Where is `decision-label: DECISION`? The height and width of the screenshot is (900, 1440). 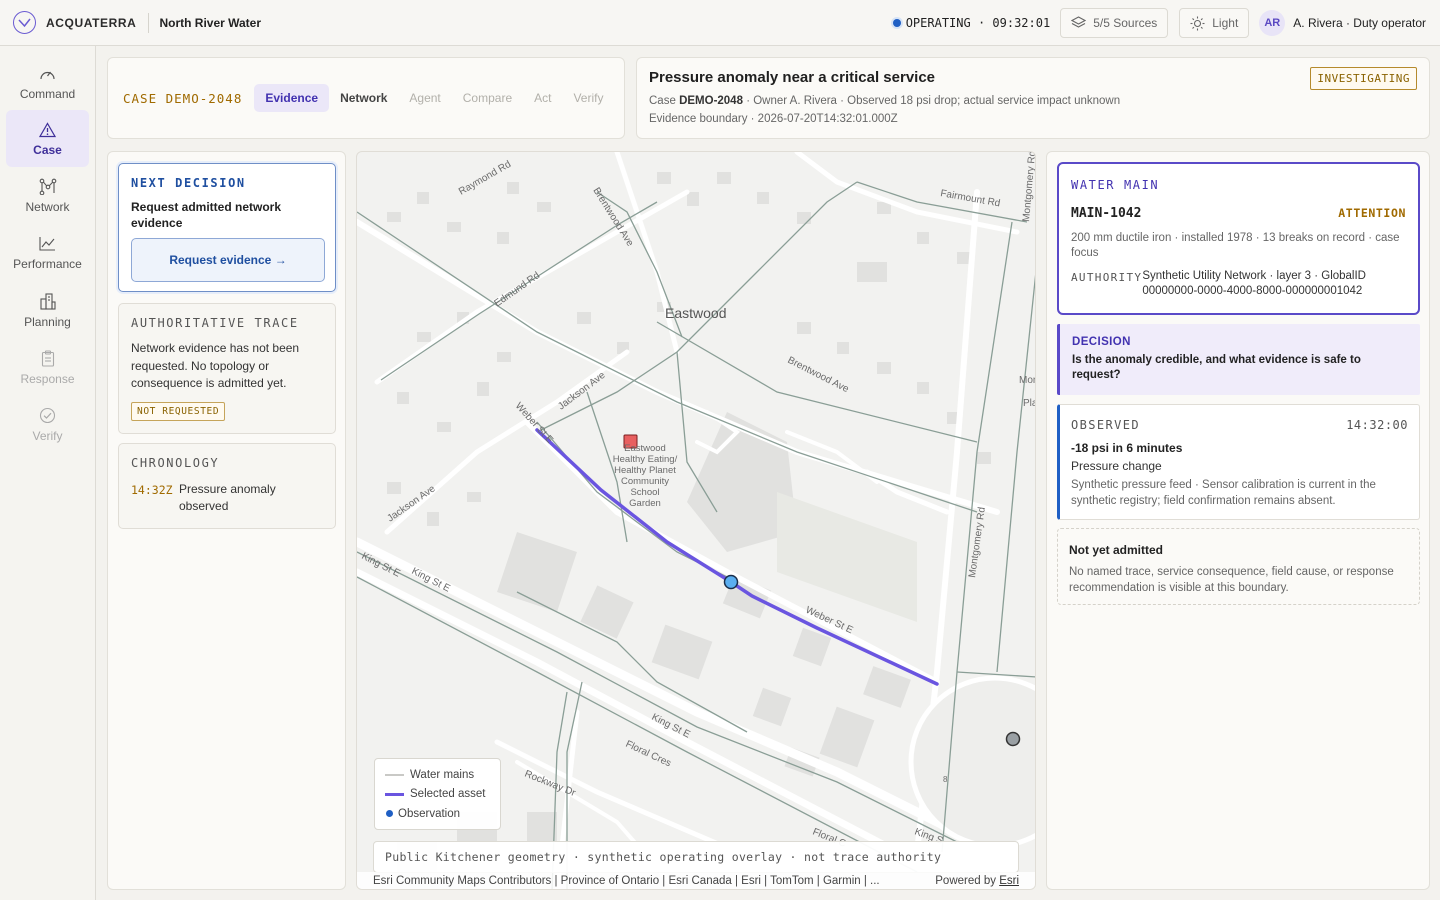 decision-label: DECISION is located at coordinates (1101, 342).